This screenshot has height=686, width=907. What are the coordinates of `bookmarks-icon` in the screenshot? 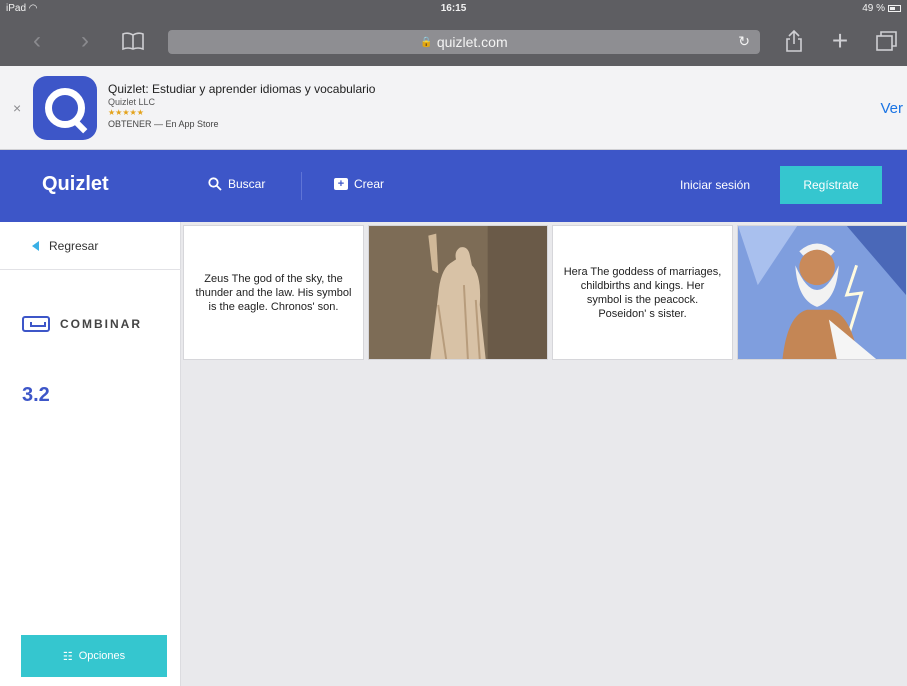 It's located at (133, 41).